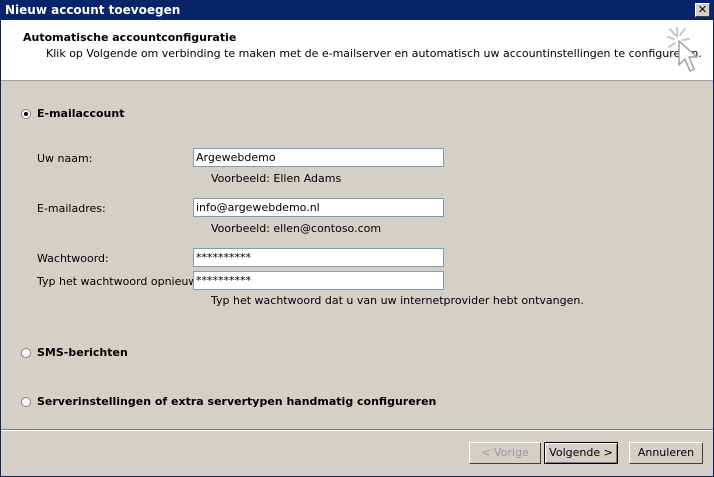  I want to click on name-hint: Voorbeeld: Ellen Adams, so click(276, 178).